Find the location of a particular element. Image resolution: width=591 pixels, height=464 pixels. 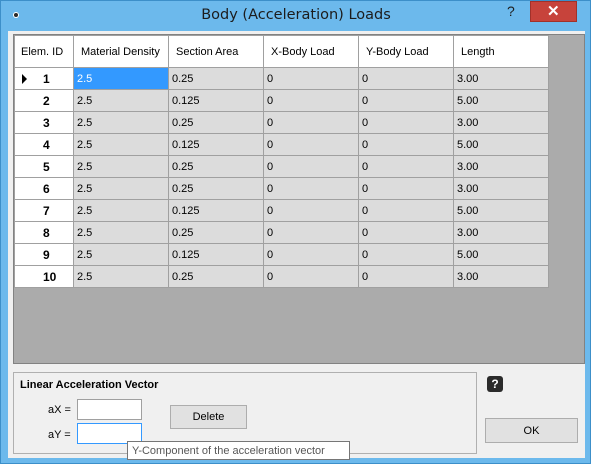

help-title-button: ? is located at coordinates (513, 11).